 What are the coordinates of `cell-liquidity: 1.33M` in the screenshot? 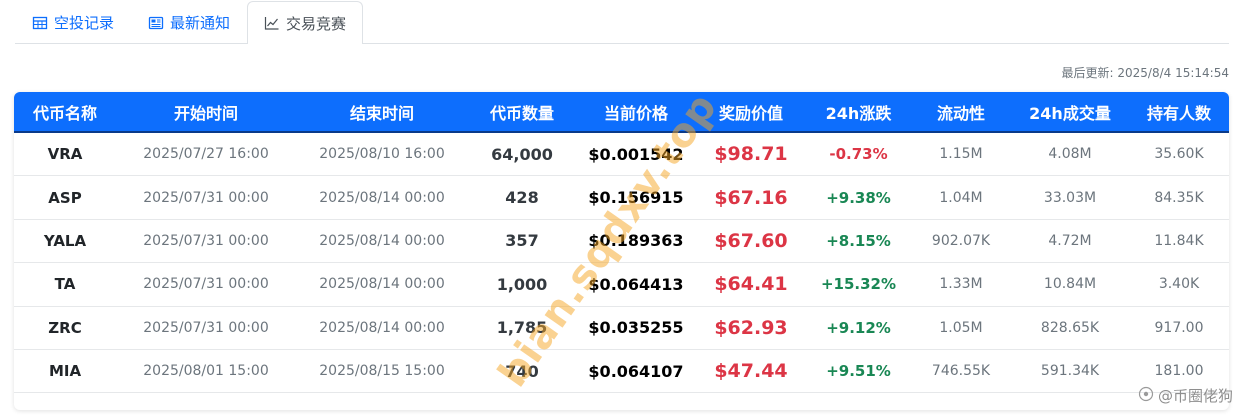 It's located at (961, 284).